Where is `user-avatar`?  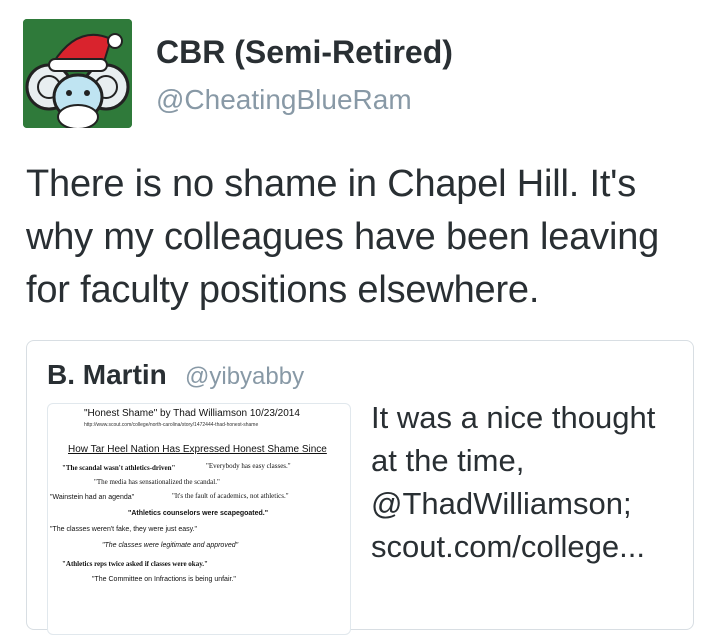
user-avatar is located at coordinates (77, 73).